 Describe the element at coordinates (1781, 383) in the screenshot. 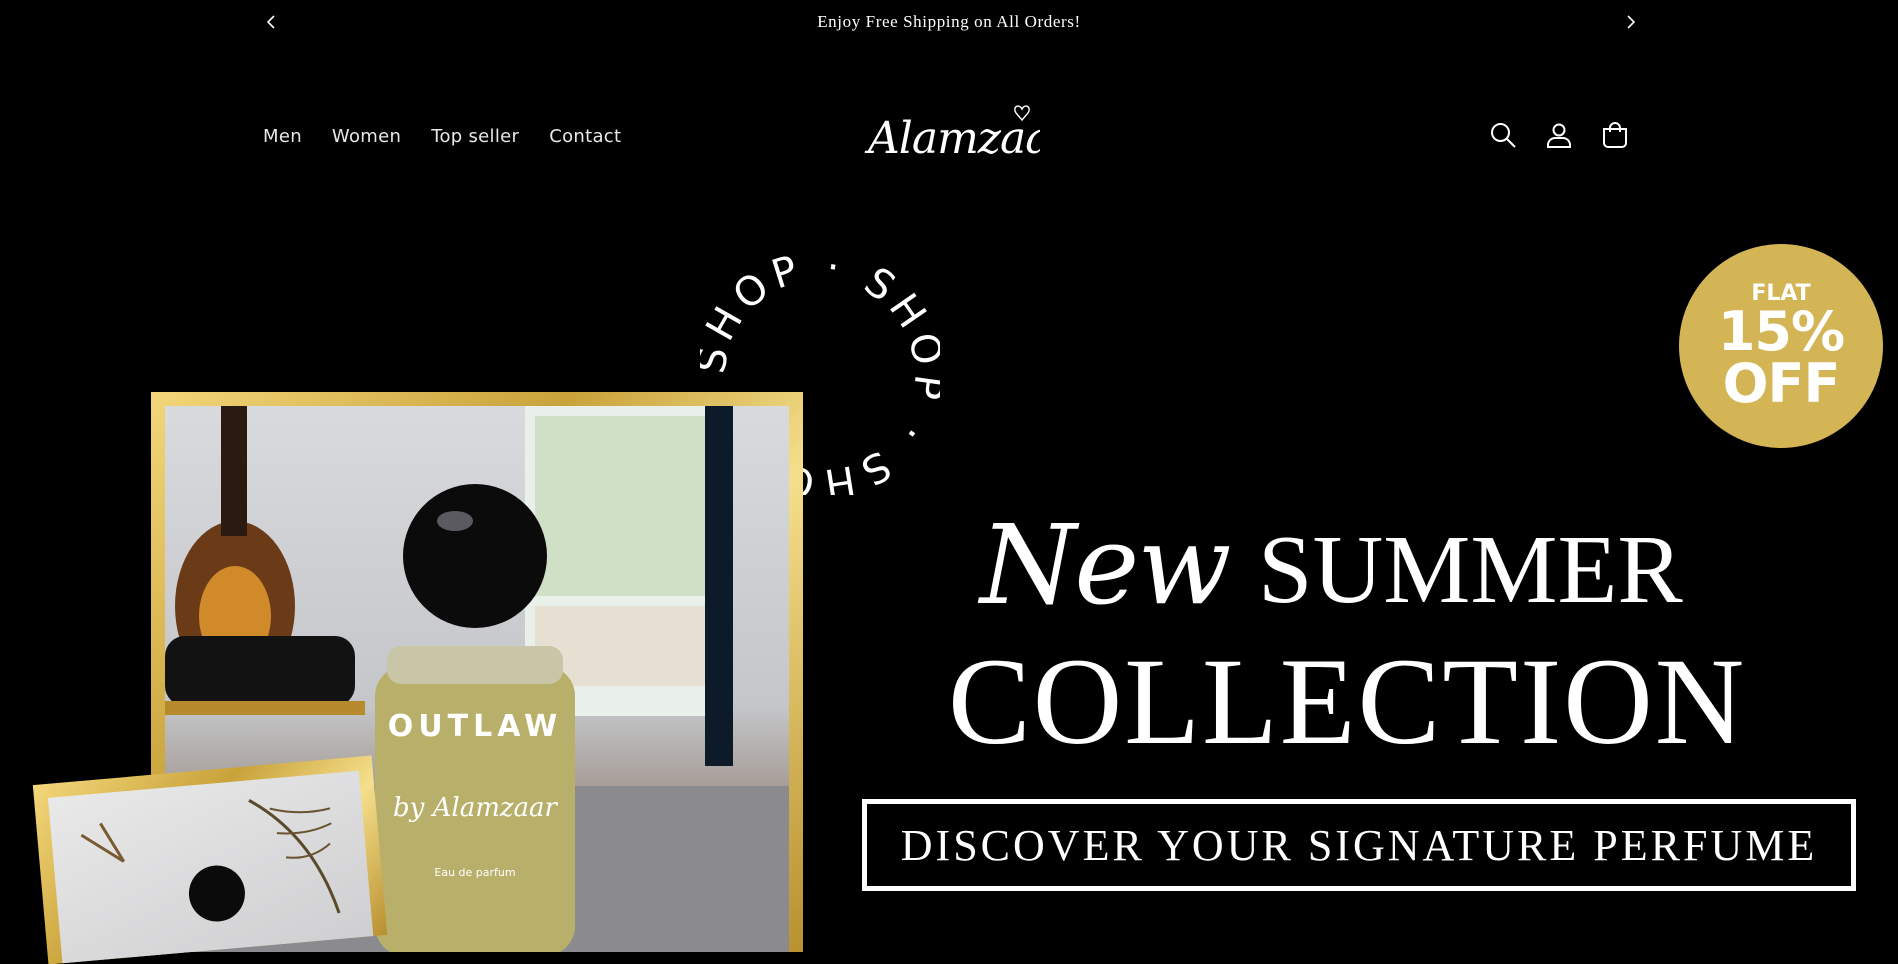

I see `badge-line3: OFF` at that location.